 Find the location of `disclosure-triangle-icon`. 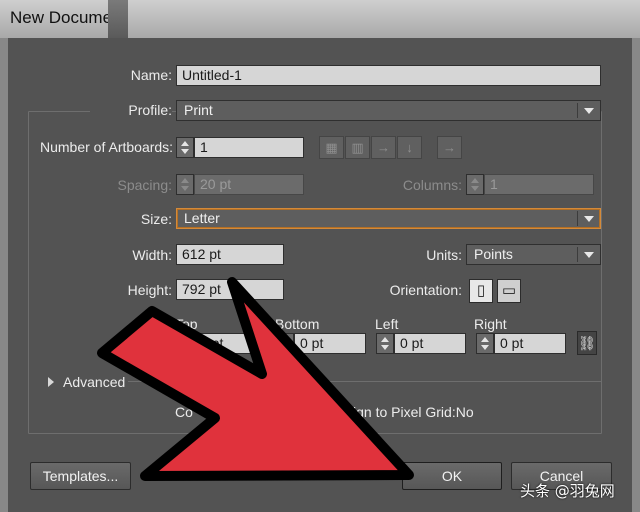

disclosure-triangle-icon is located at coordinates (51, 382).